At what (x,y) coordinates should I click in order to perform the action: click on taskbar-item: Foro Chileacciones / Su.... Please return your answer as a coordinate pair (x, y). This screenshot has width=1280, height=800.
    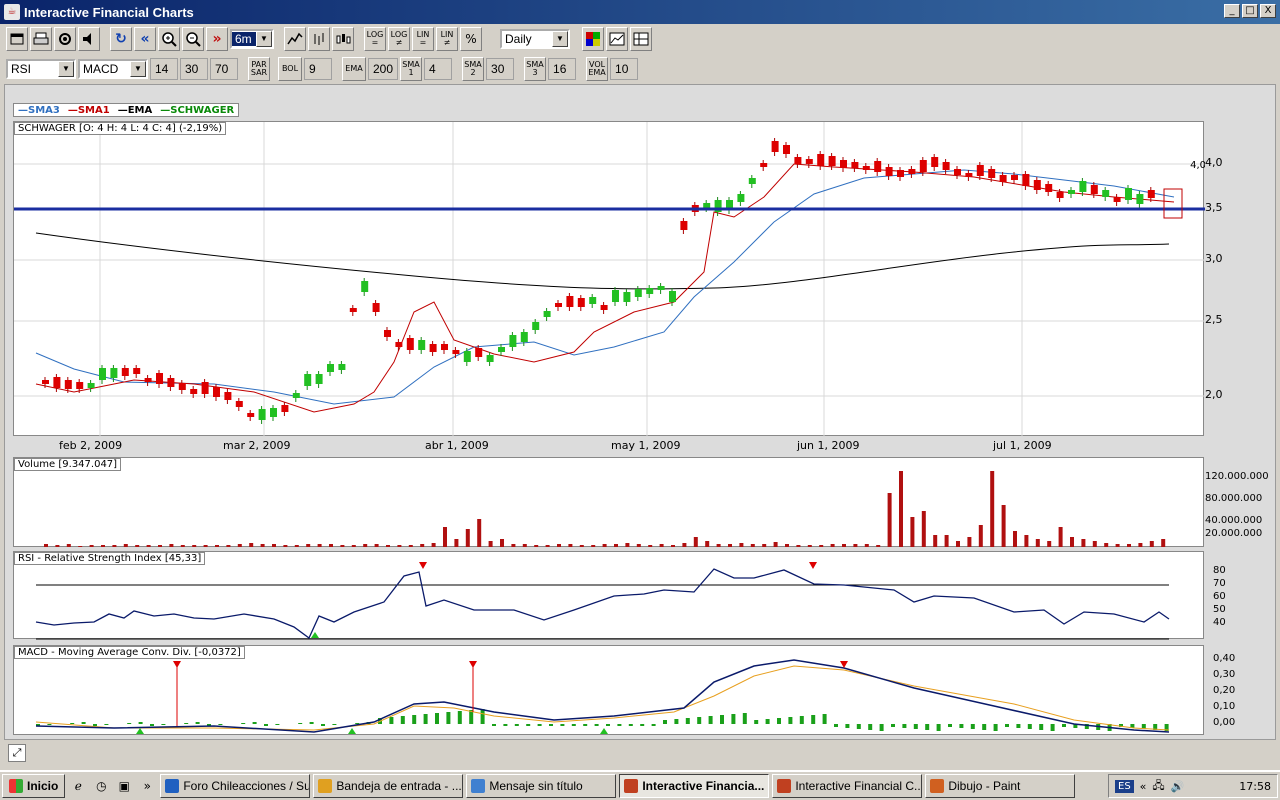
    Looking at the image, I should click on (235, 786).